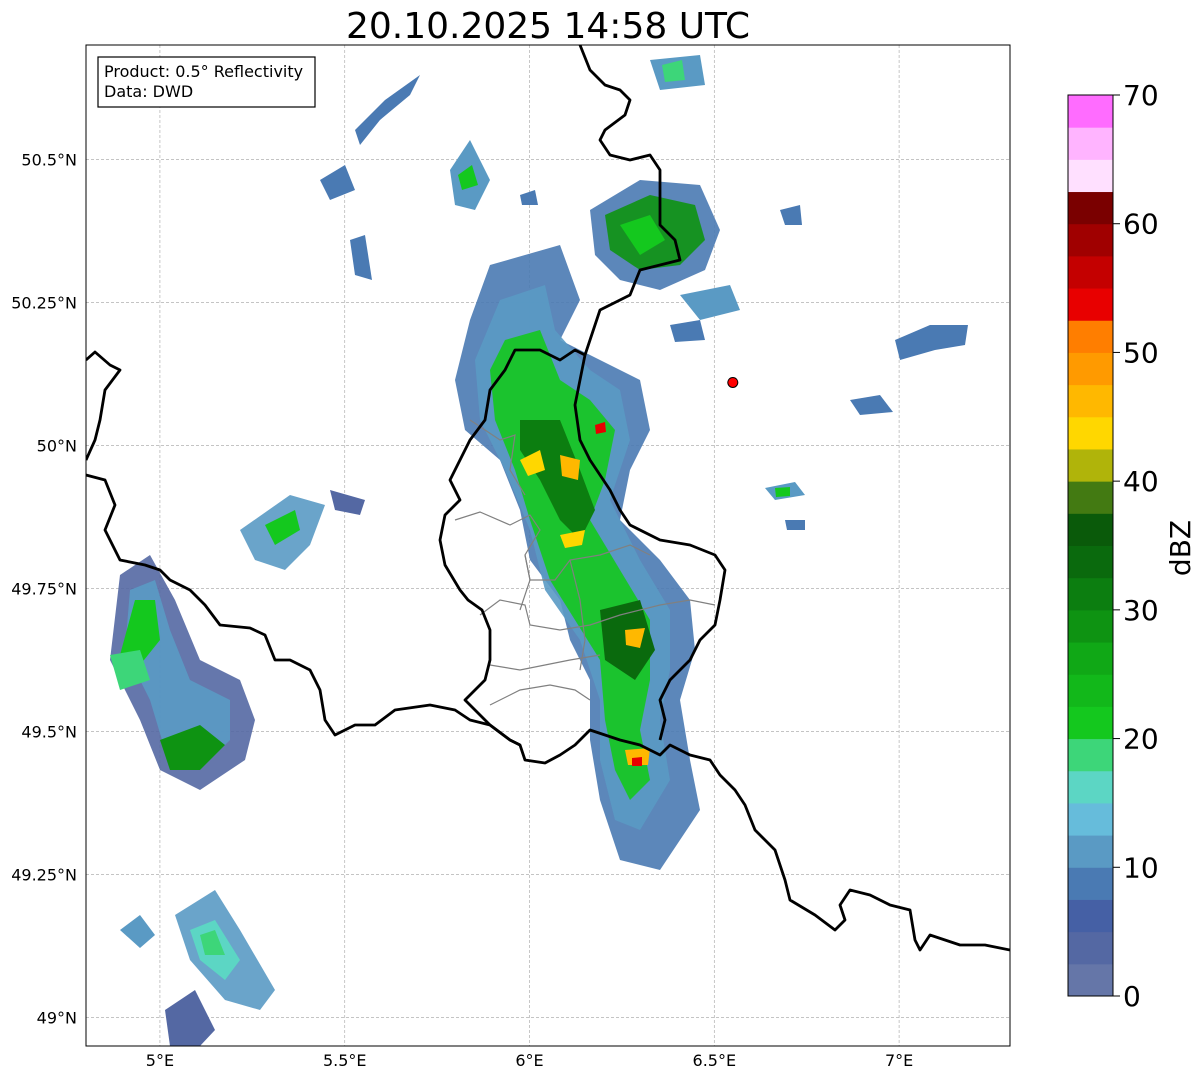  I want to click on colorbar-tick-label: 70, so click(1141, 95).